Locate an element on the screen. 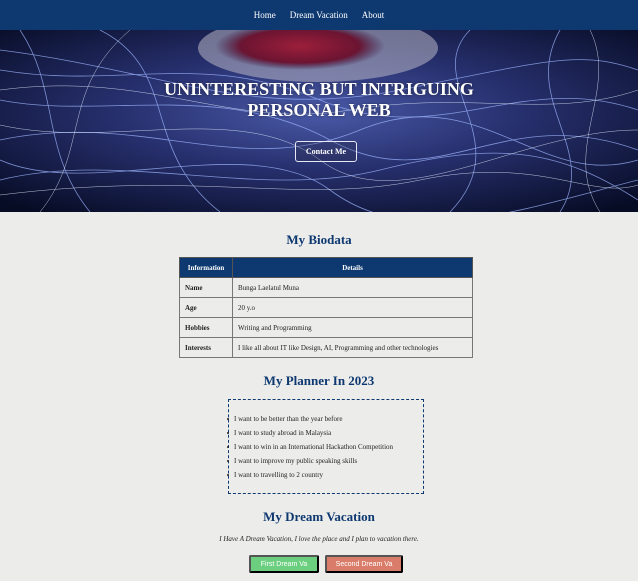  dream-vacation-title: My Dream Vacation is located at coordinates (319, 516).